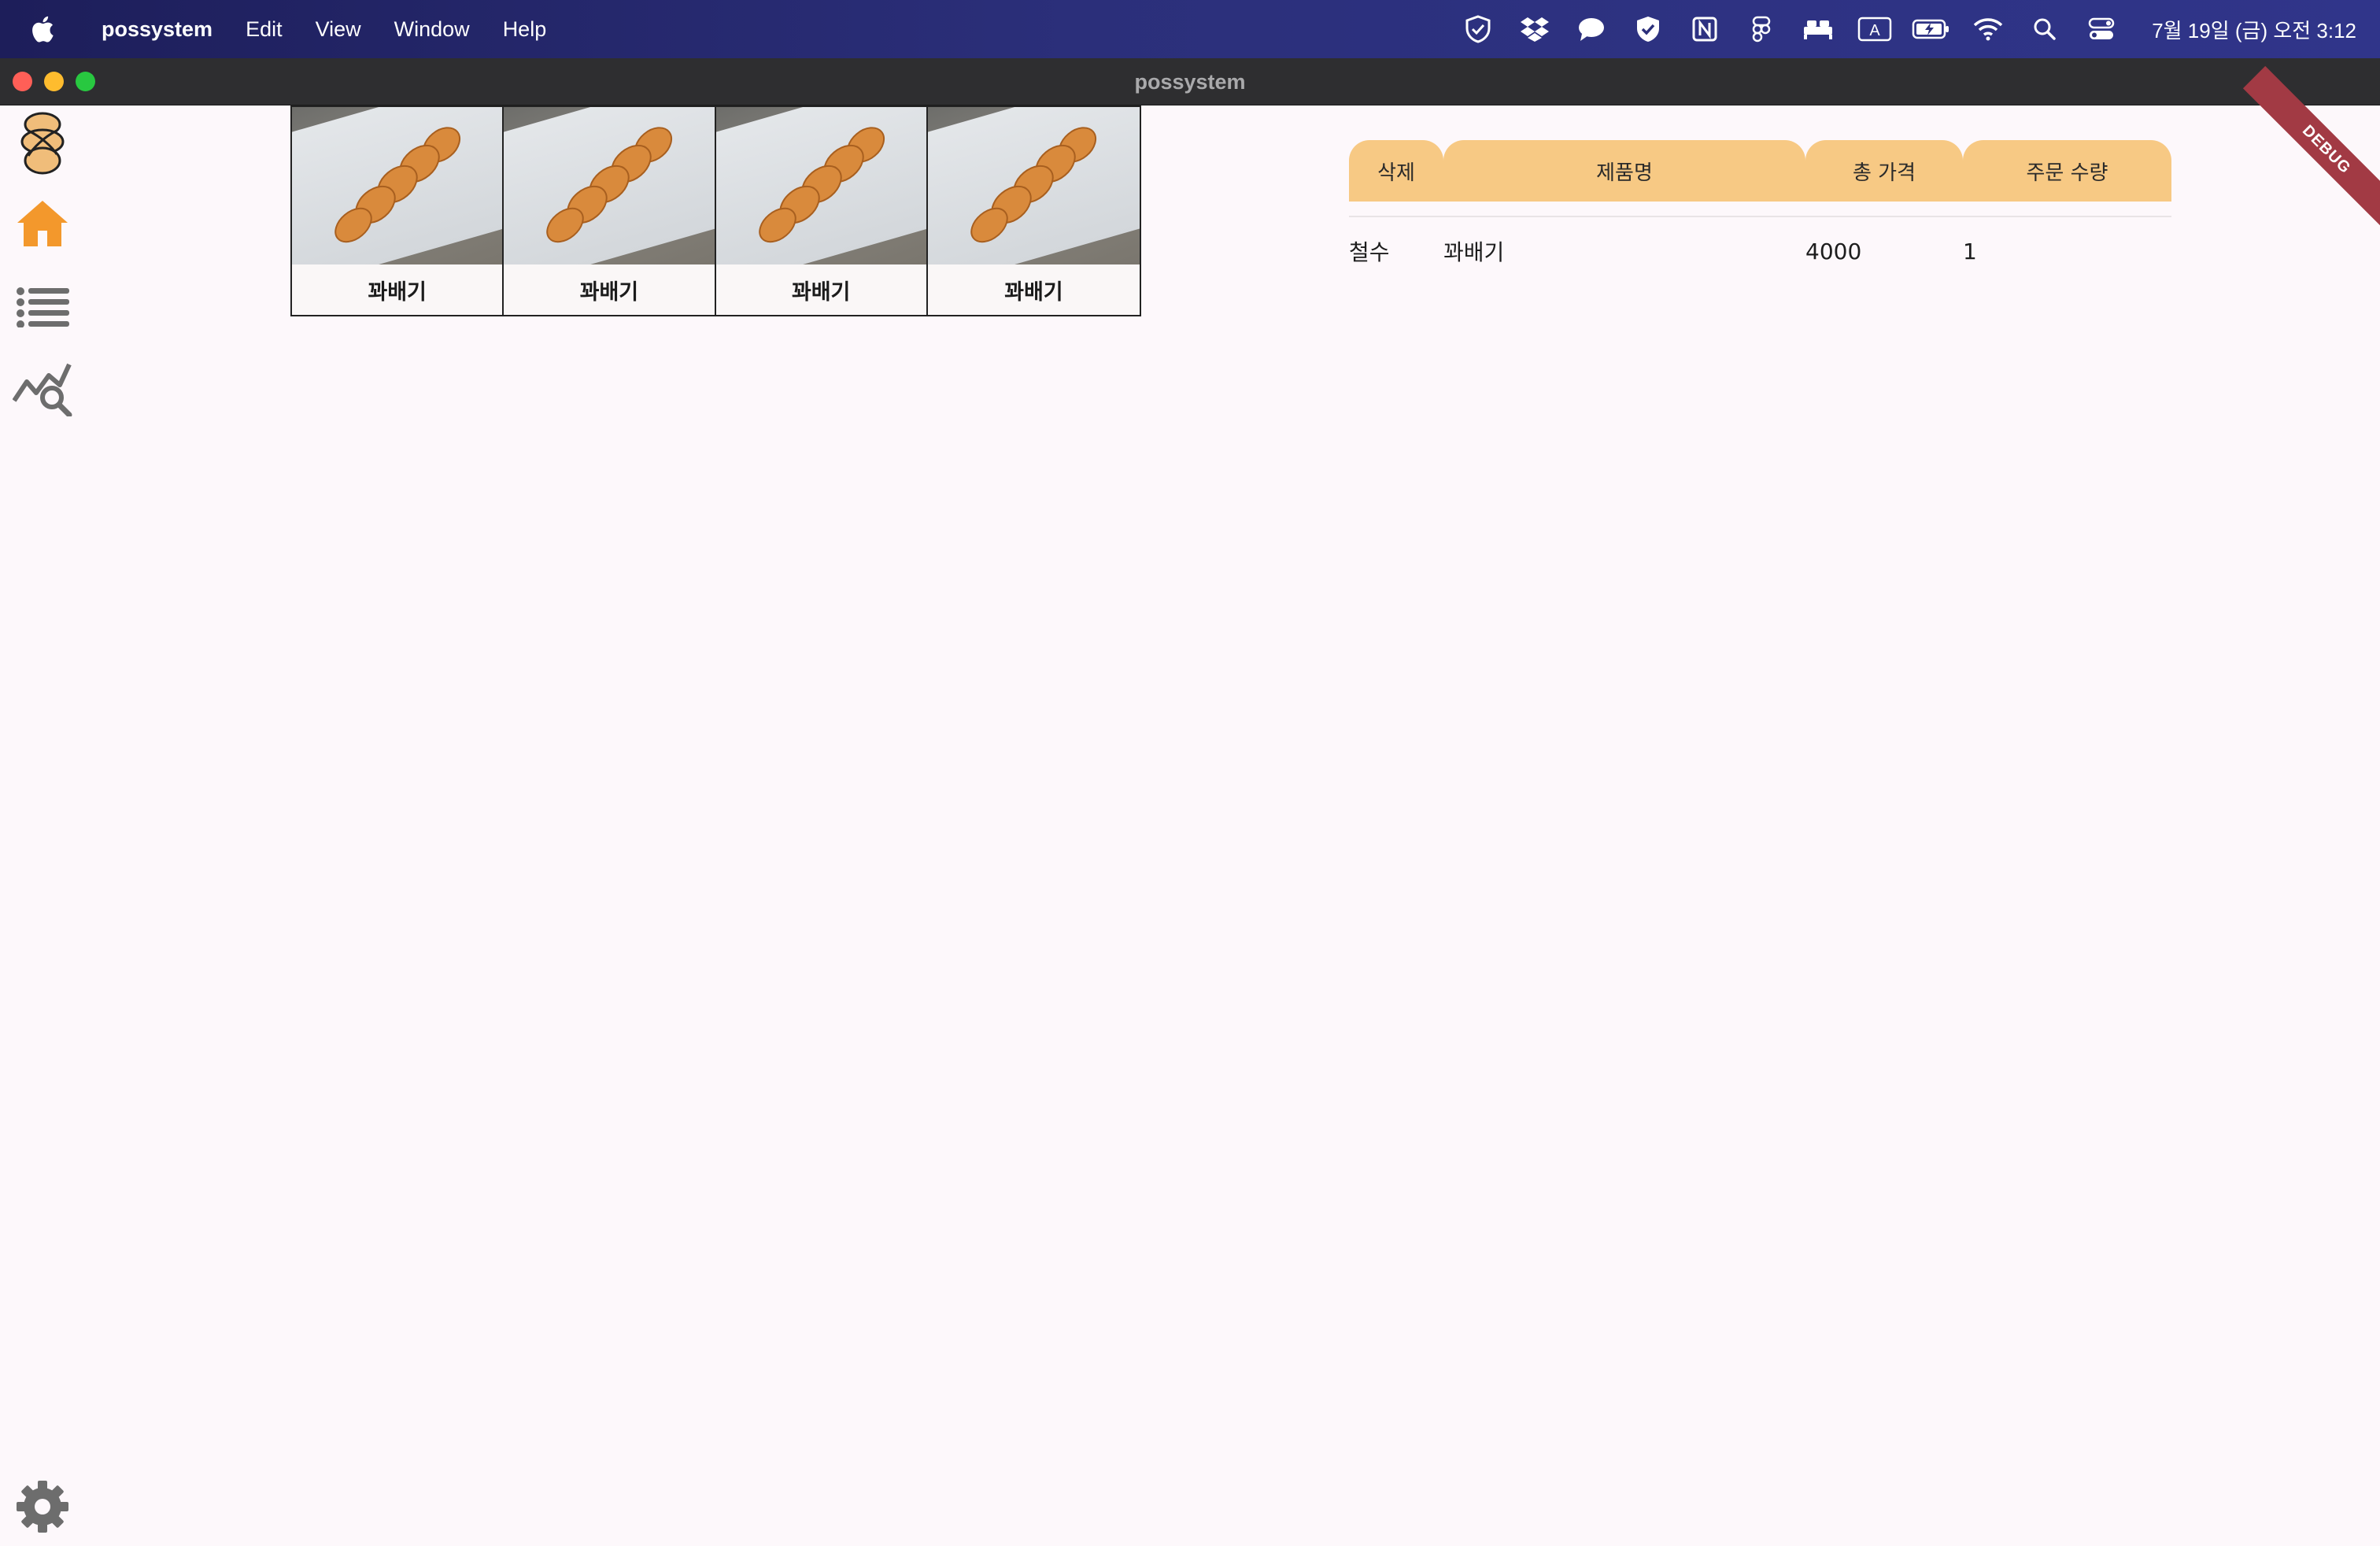 This screenshot has height=1546, width=2380. I want to click on header-total-price: 총 가격, so click(1884, 171).